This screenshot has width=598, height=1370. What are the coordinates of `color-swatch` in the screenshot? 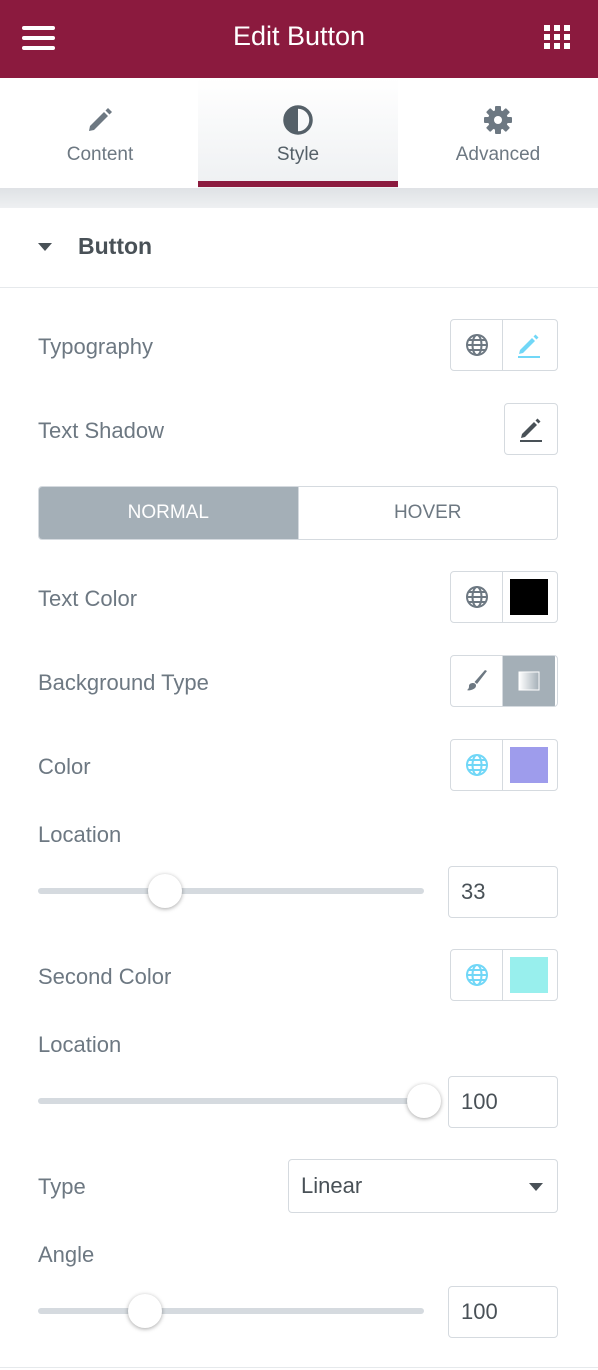 It's located at (529, 765).